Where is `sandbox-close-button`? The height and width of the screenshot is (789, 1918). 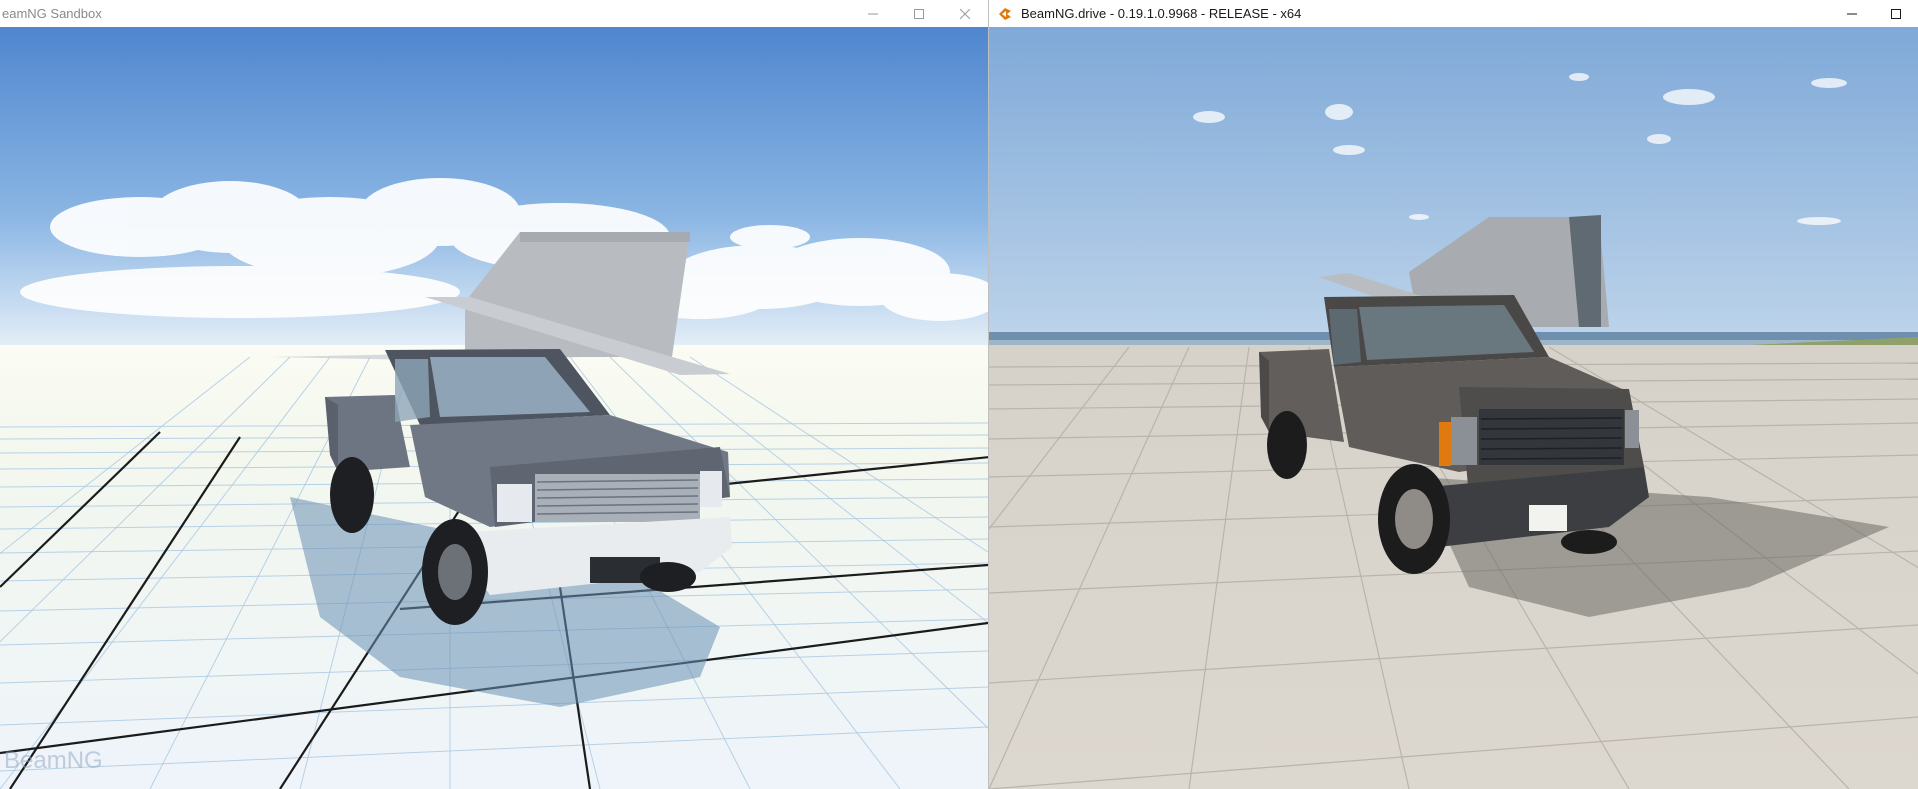
sandbox-close-button is located at coordinates (965, 13).